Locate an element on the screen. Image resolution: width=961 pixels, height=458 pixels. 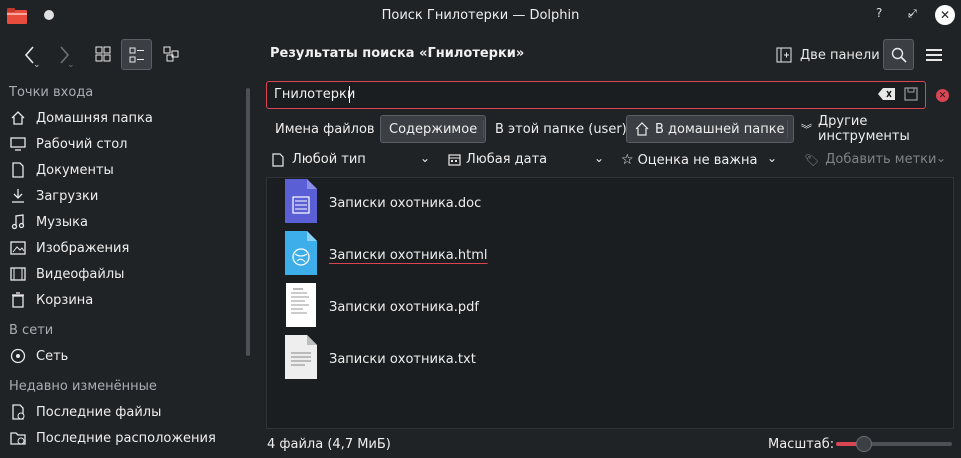
type-filter: Любой тип ⌄ is located at coordinates (352, 159).